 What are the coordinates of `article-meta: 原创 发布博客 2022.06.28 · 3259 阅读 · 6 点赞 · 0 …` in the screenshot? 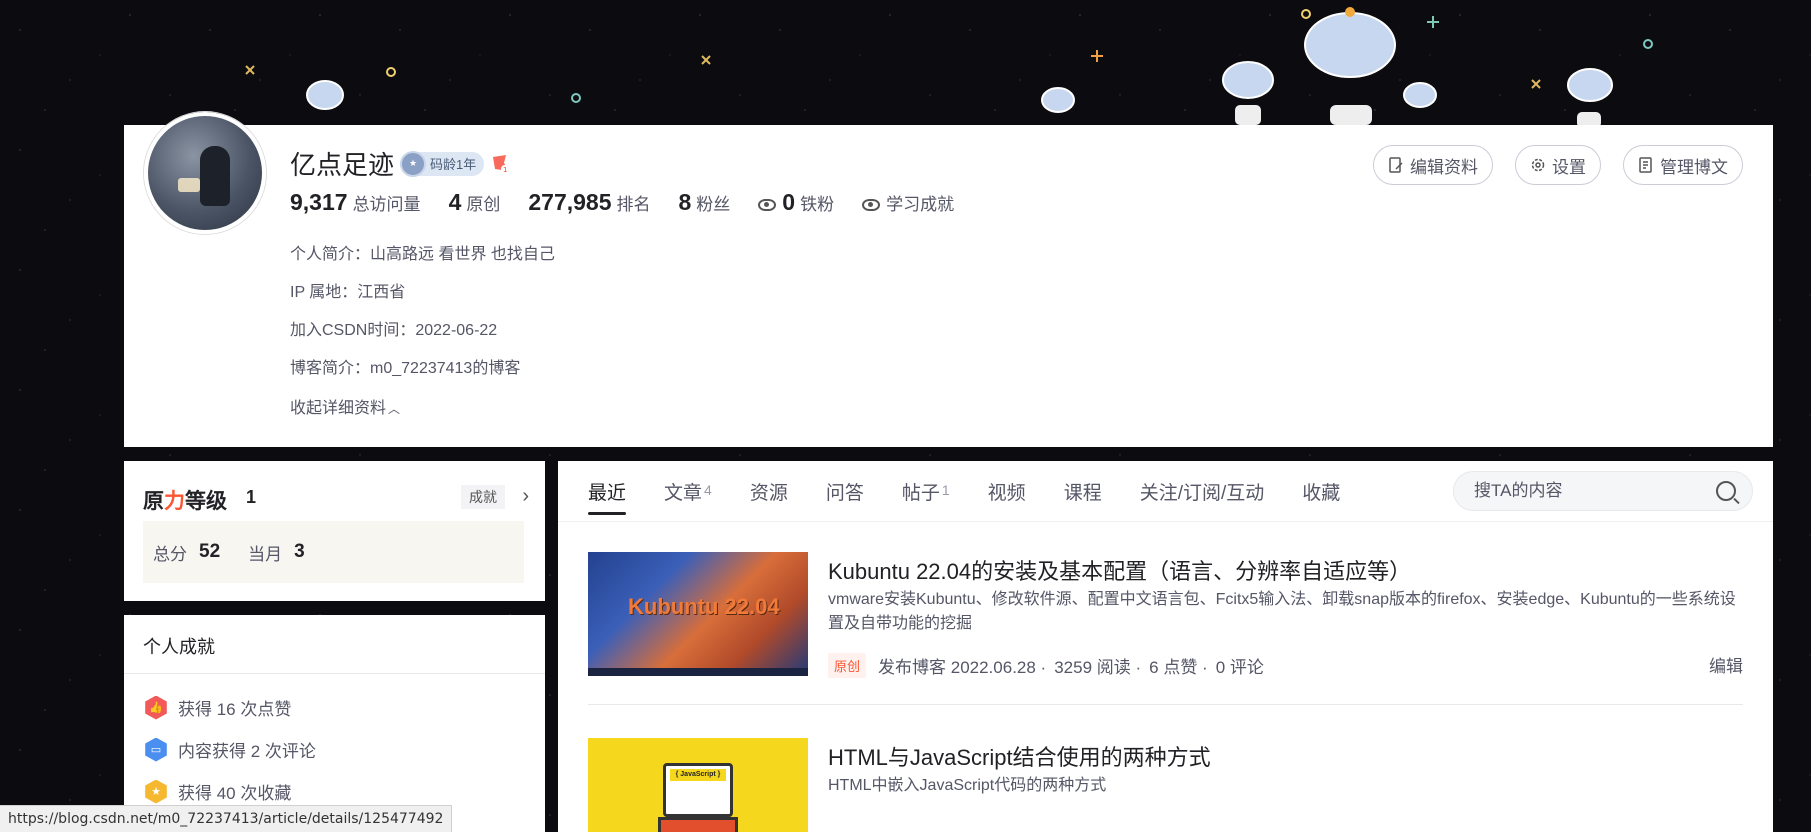 It's located at (1046, 665).